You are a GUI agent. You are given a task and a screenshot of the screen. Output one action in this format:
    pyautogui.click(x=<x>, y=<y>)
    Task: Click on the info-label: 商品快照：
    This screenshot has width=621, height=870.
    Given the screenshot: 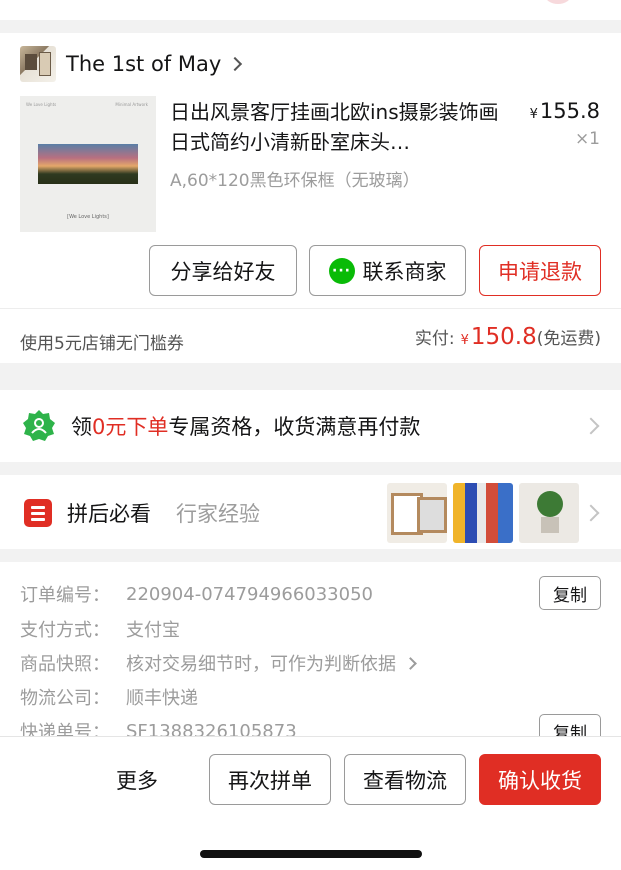 What is the action you would take?
    pyautogui.click(x=65, y=664)
    